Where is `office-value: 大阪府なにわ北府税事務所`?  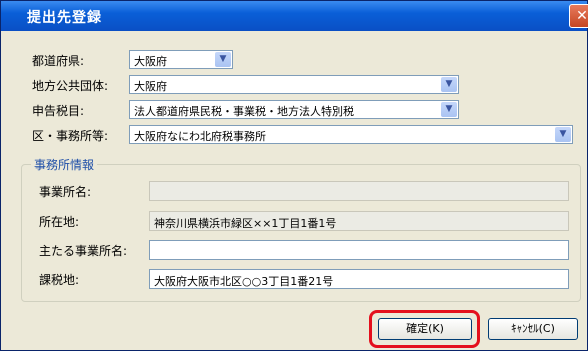
office-value: 大阪府なにわ北府税事務所 is located at coordinates (200, 136).